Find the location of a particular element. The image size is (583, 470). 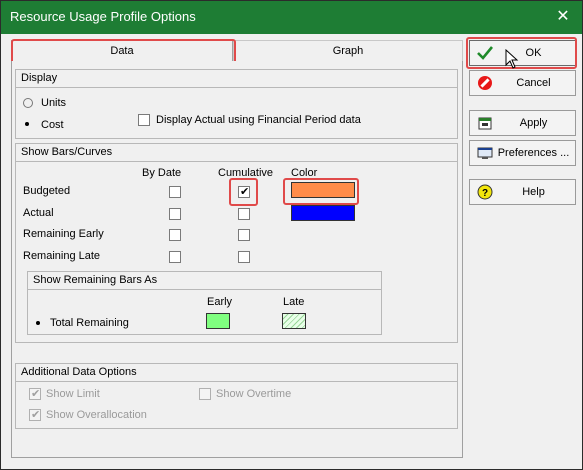

help-icon: ? is located at coordinates (485, 192).